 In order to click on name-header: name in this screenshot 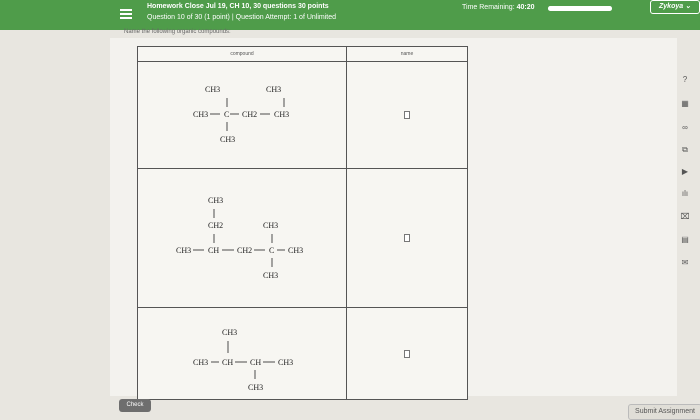, I will do `click(407, 54)`.